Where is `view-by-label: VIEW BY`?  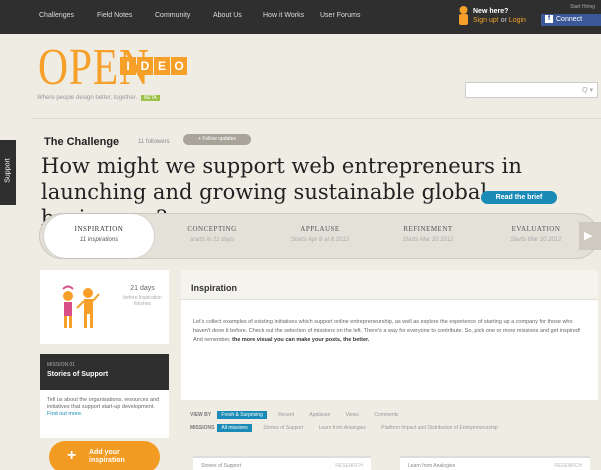
view-by-label: VIEW BY is located at coordinates (201, 415).